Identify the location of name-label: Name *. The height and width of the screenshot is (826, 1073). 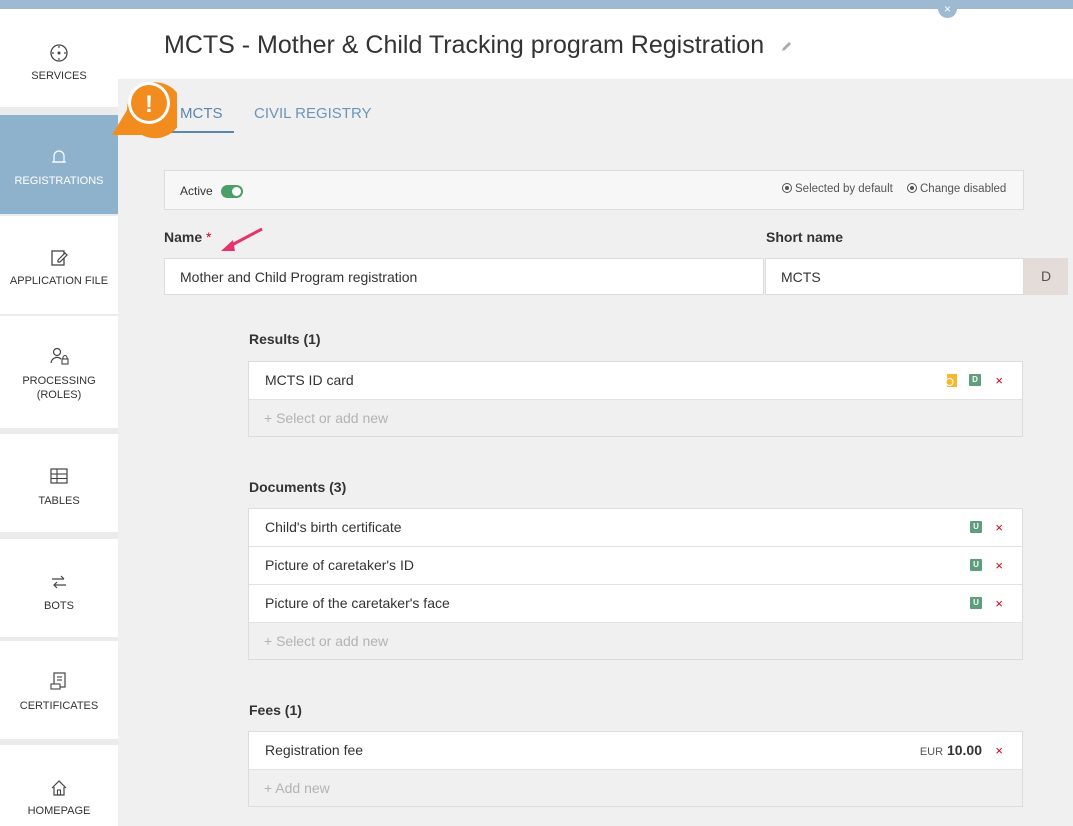
(187, 237).